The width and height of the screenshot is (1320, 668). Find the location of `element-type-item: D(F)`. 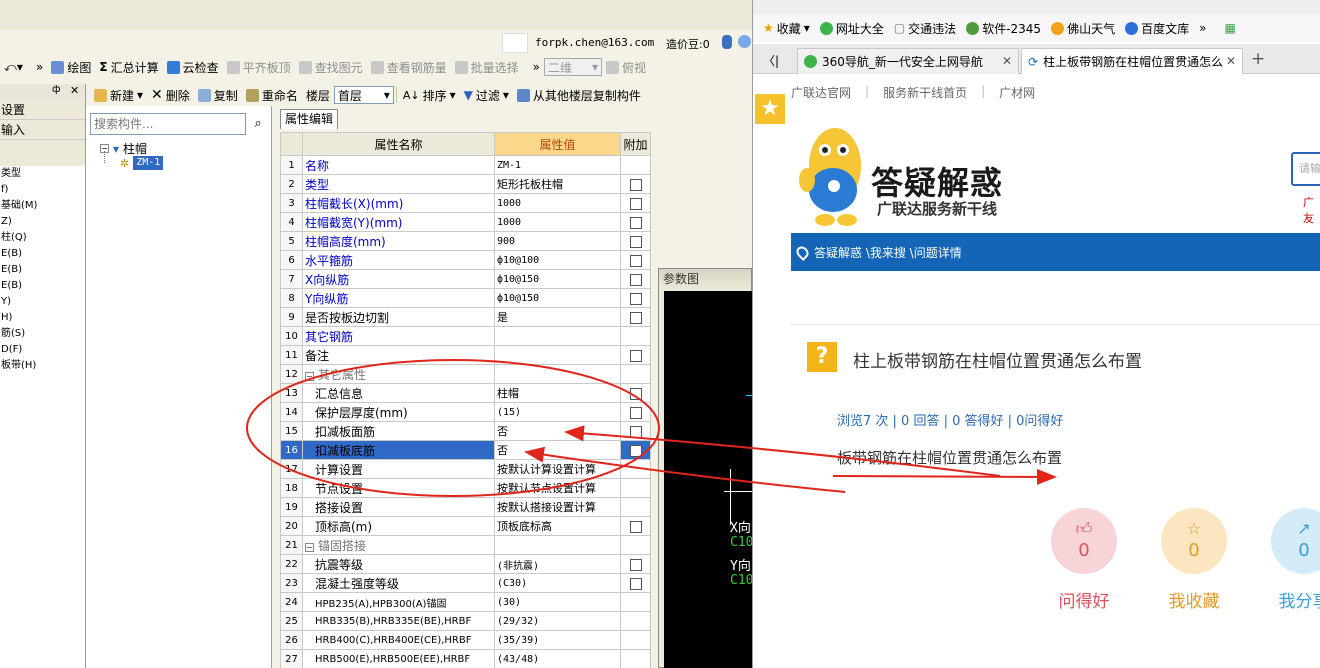

element-type-item: D(F) is located at coordinates (42, 350).